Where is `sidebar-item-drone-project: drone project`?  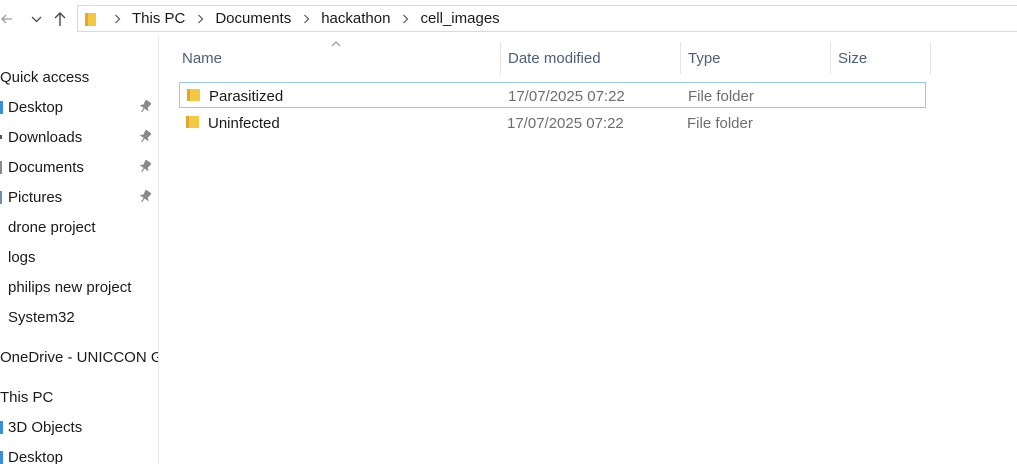
sidebar-item-drone-project: drone project is located at coordinates (79, 227).